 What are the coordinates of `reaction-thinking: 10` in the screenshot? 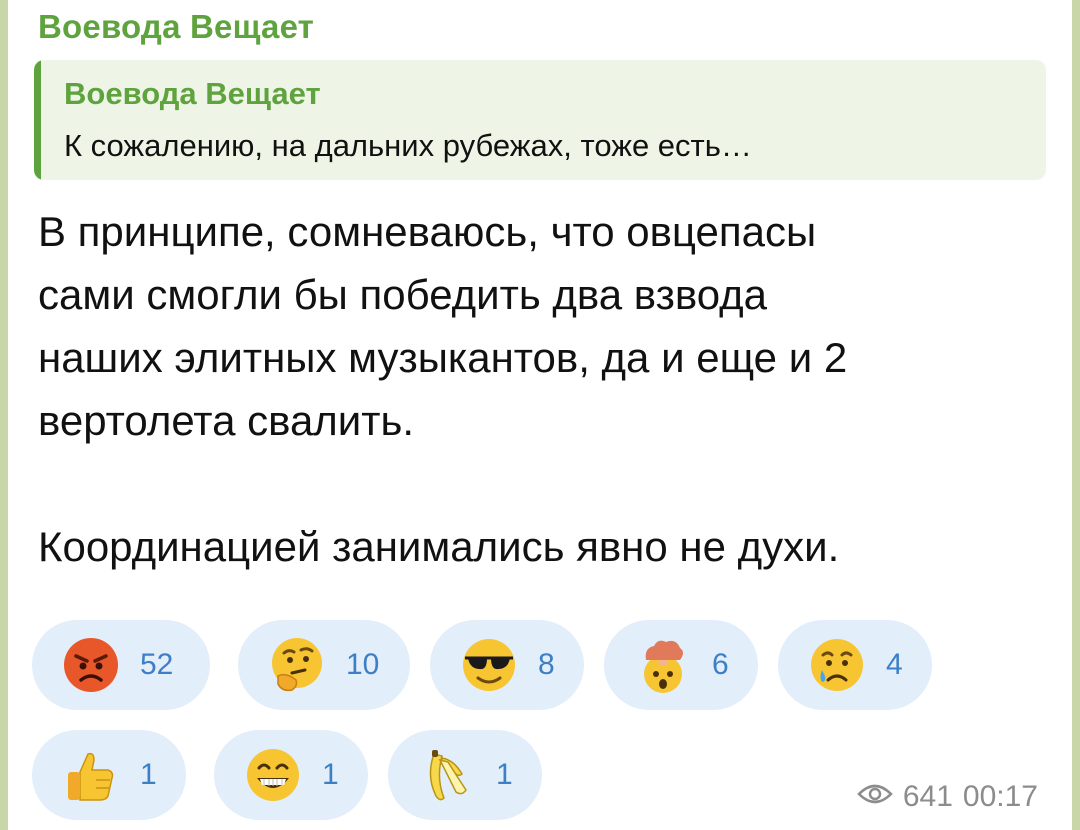 It's located at (324, 665).